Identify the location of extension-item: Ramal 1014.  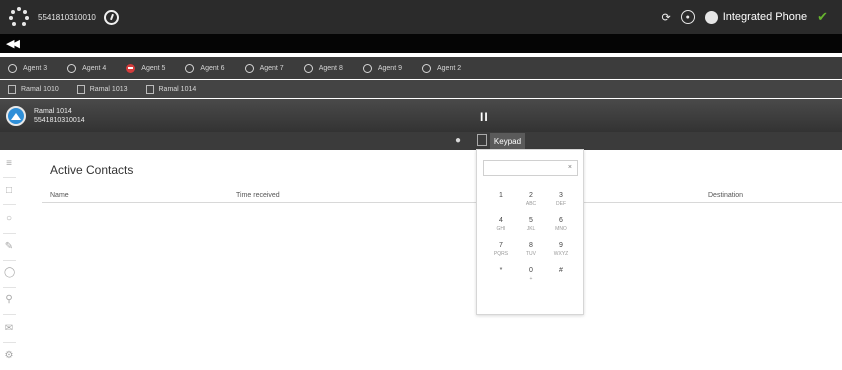
(171, 89).